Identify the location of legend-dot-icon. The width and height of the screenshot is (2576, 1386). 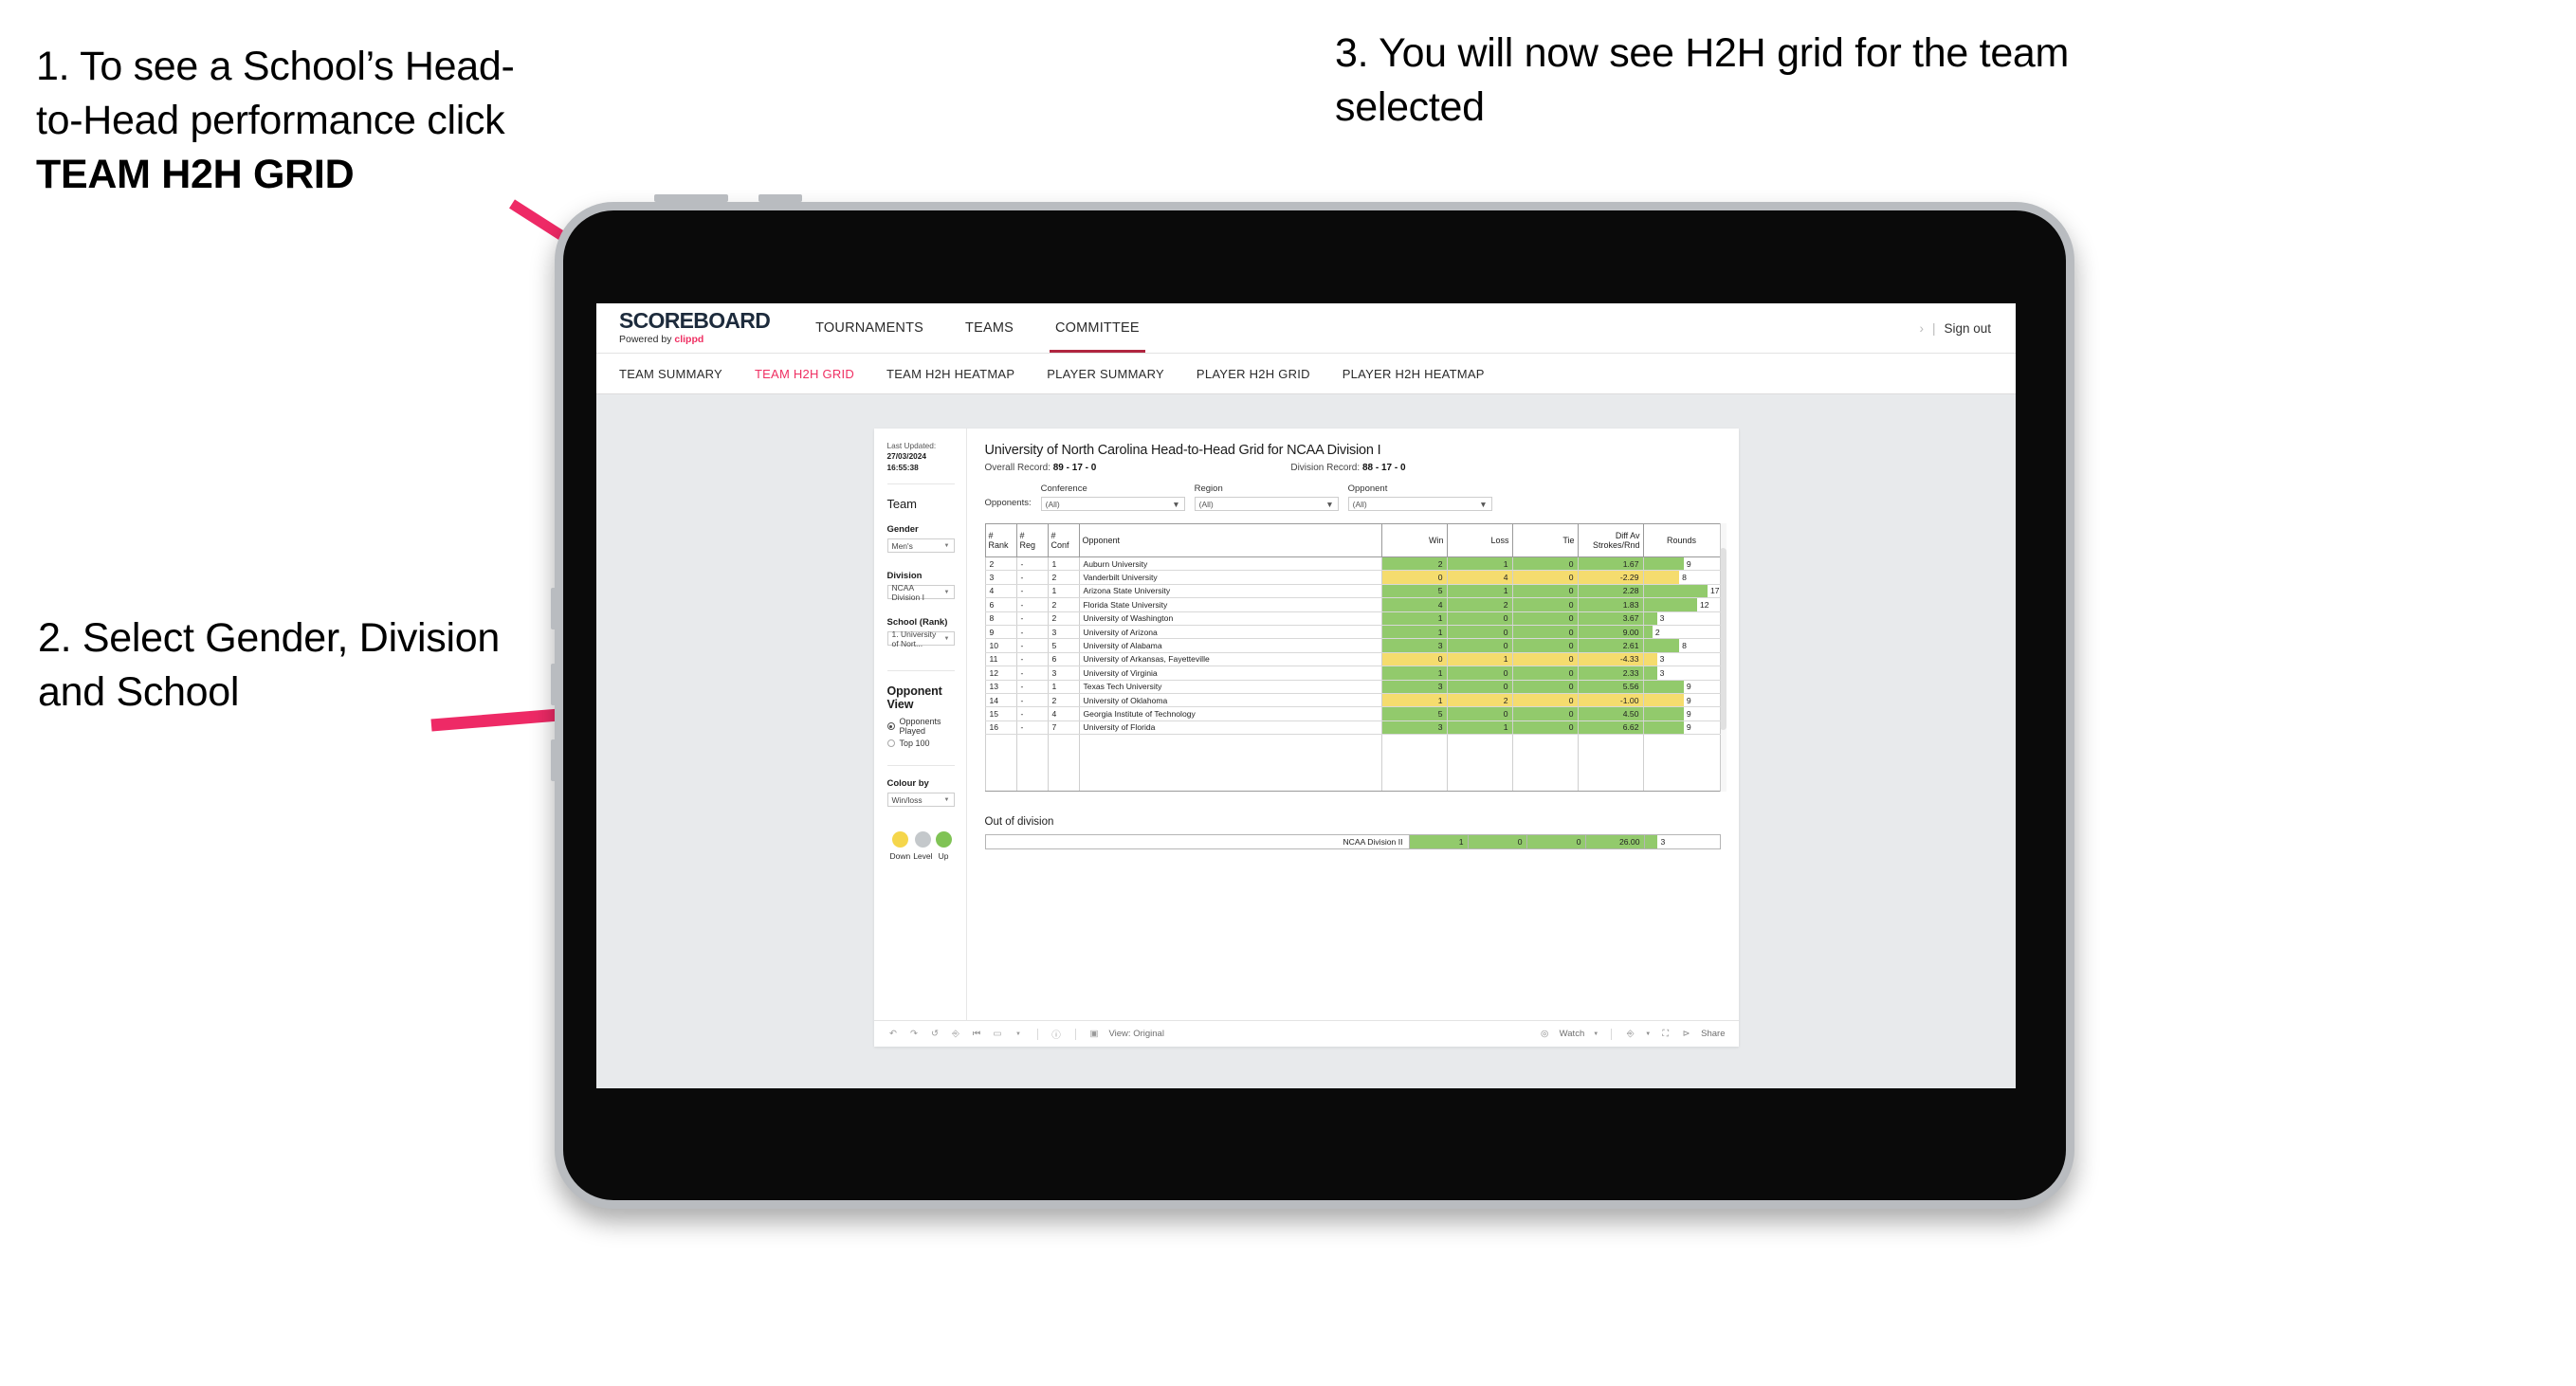
(922, 839).